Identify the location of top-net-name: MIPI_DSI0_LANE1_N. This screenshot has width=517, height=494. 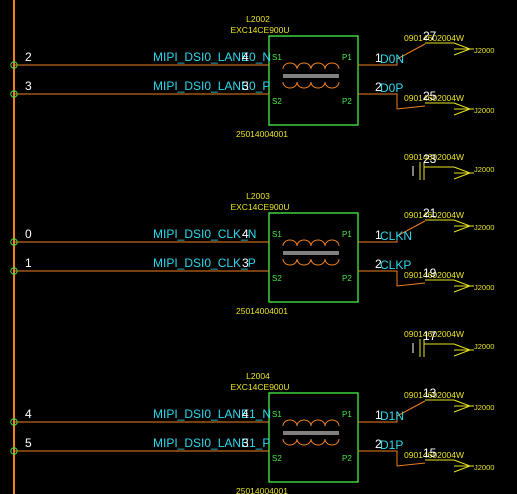
(212, 414).